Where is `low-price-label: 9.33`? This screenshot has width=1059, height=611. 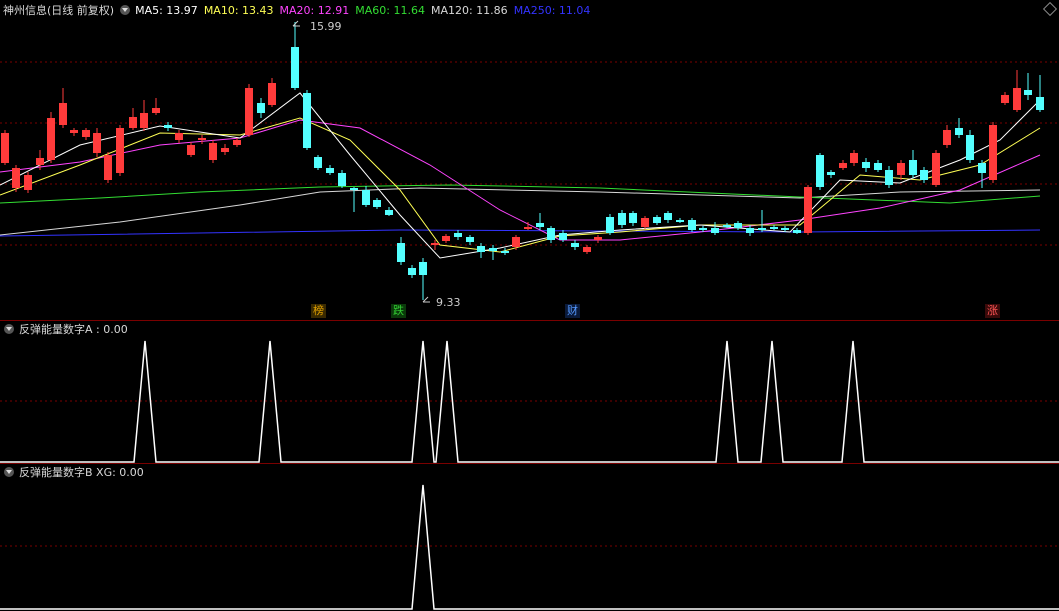 low-price-label: 9.33 is located at coordinates (448, 302).